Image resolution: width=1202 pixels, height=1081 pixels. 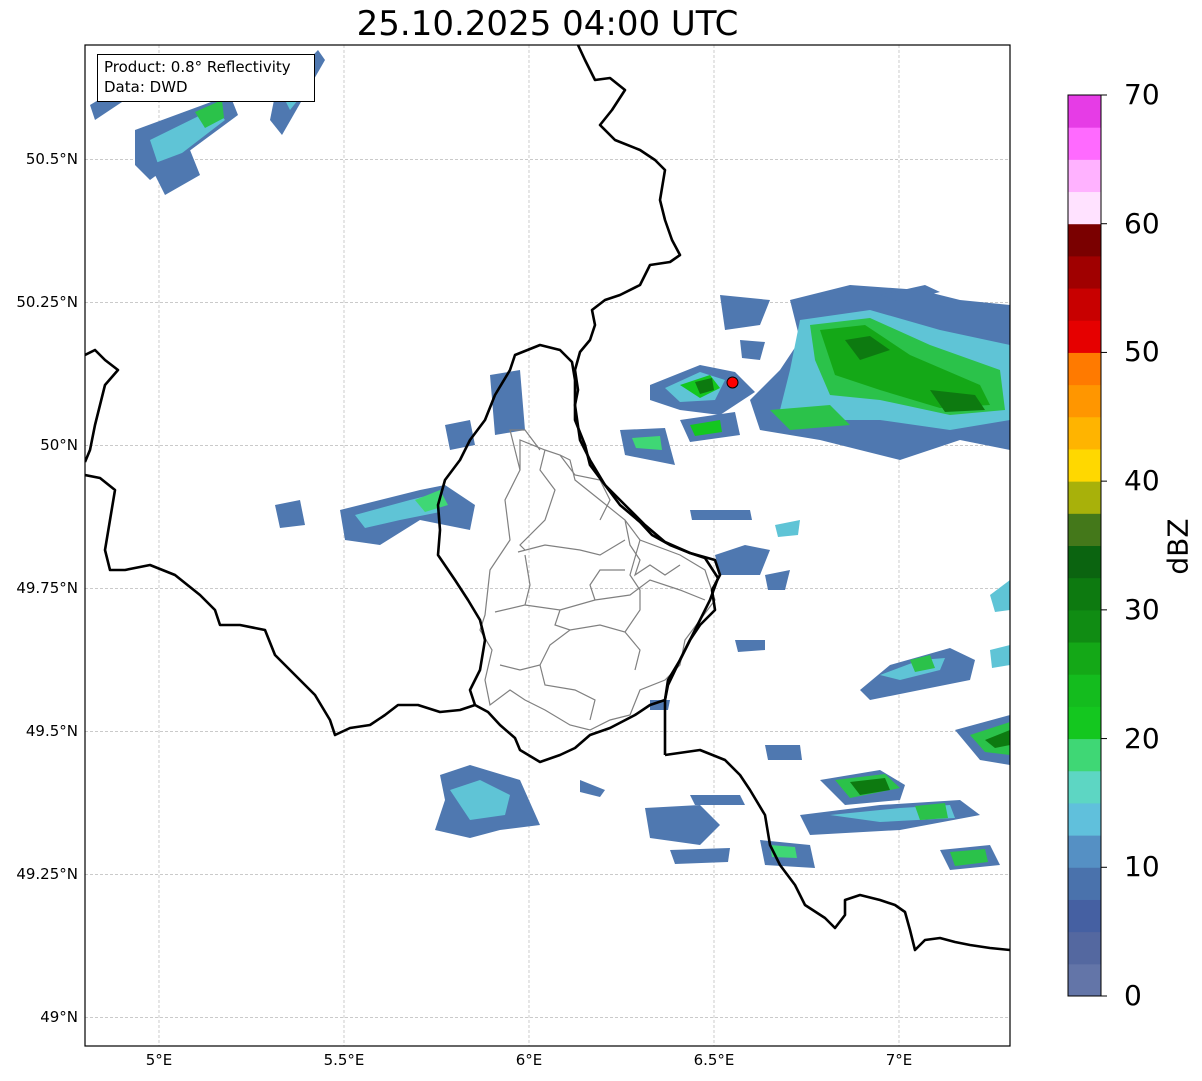 What do you see at coordinates (400, 457) in the screenshot?
I see `echo-cluster-west` at bounding box center [400, 457].